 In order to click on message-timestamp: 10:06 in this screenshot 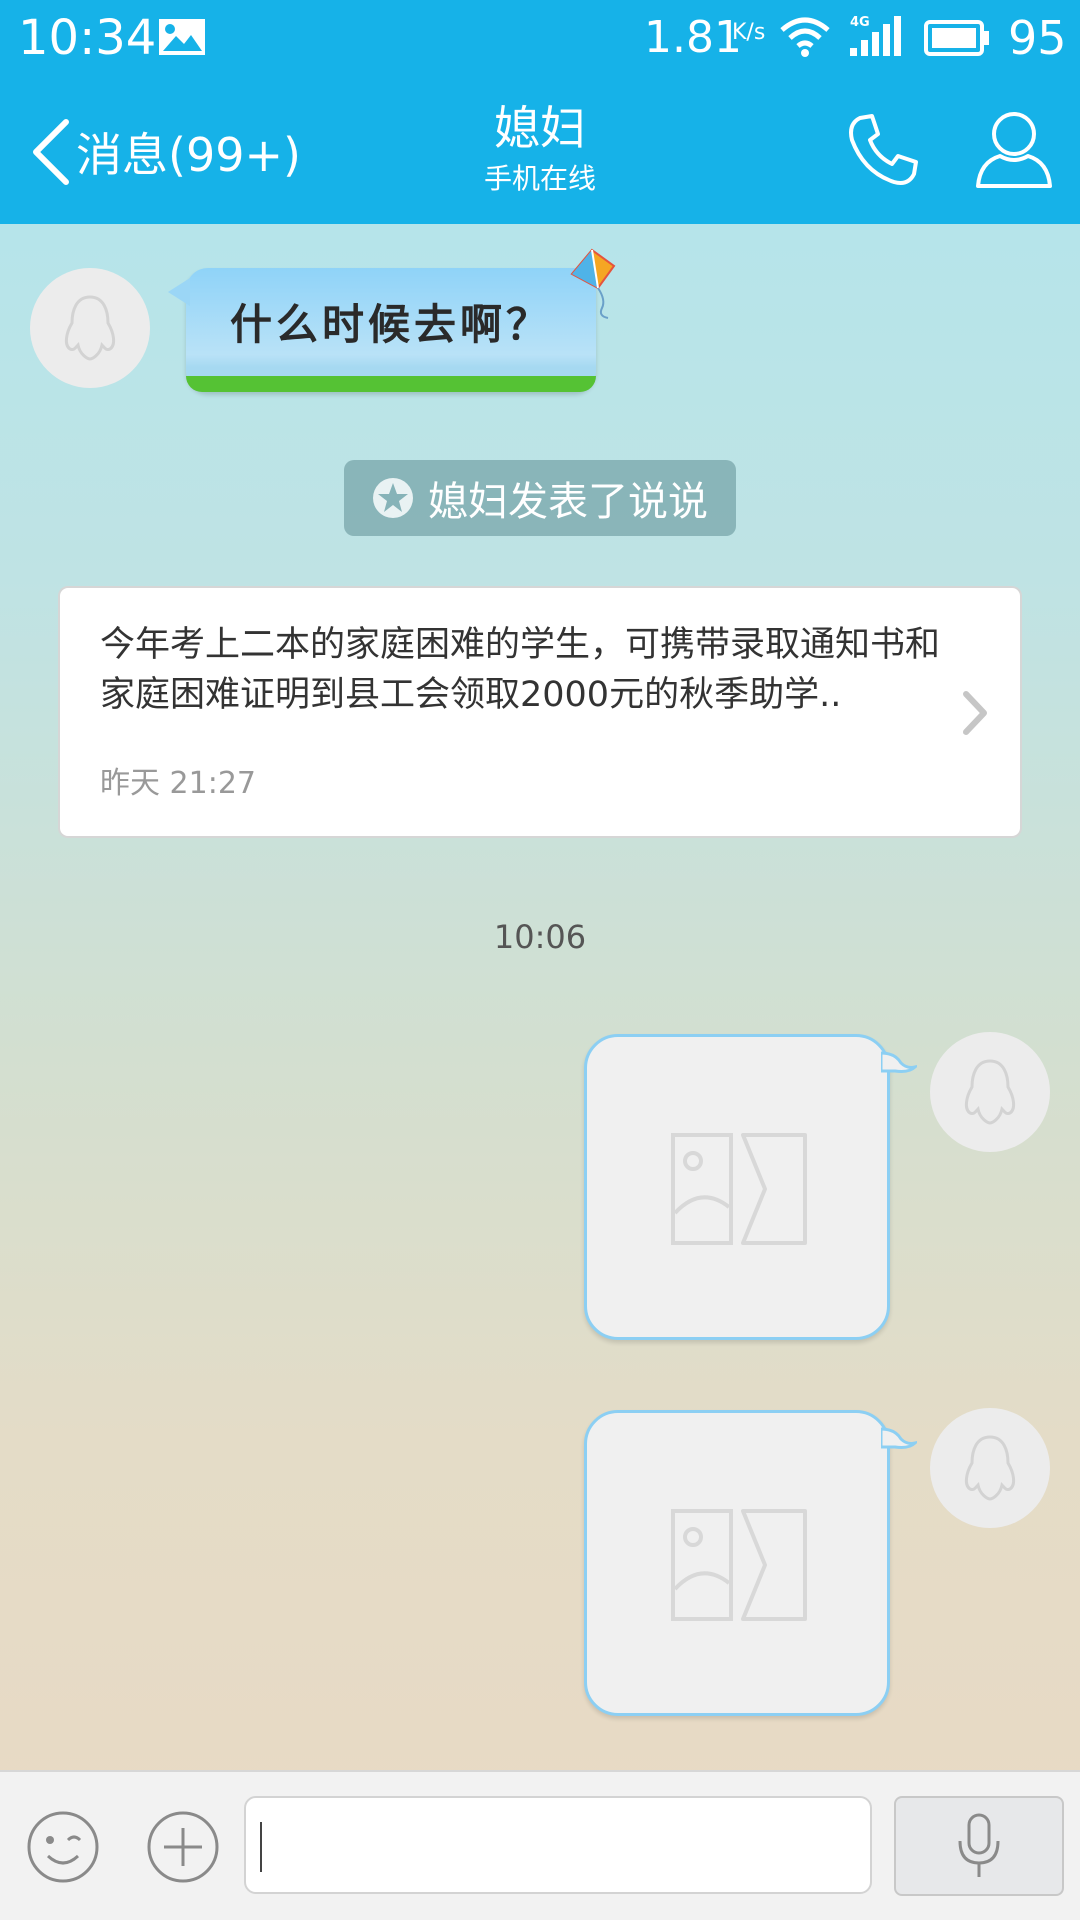, I will do `click(540, 937)`.